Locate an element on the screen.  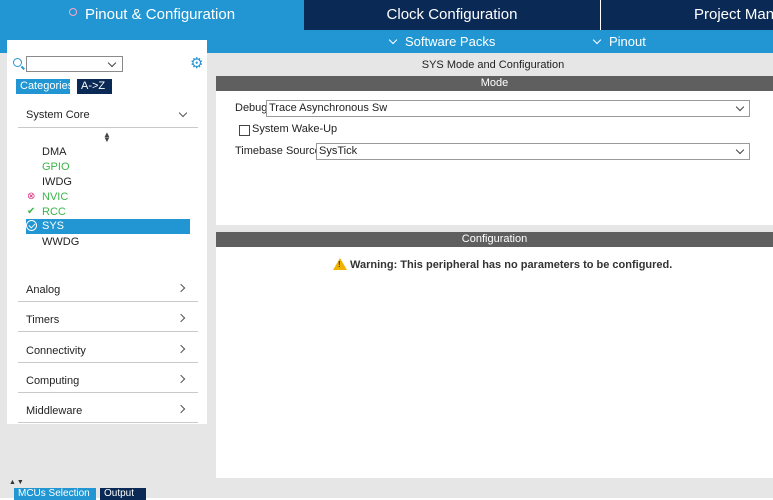
tab-mcus-selection: MCUs Selection is located at coordinates (55, 494).